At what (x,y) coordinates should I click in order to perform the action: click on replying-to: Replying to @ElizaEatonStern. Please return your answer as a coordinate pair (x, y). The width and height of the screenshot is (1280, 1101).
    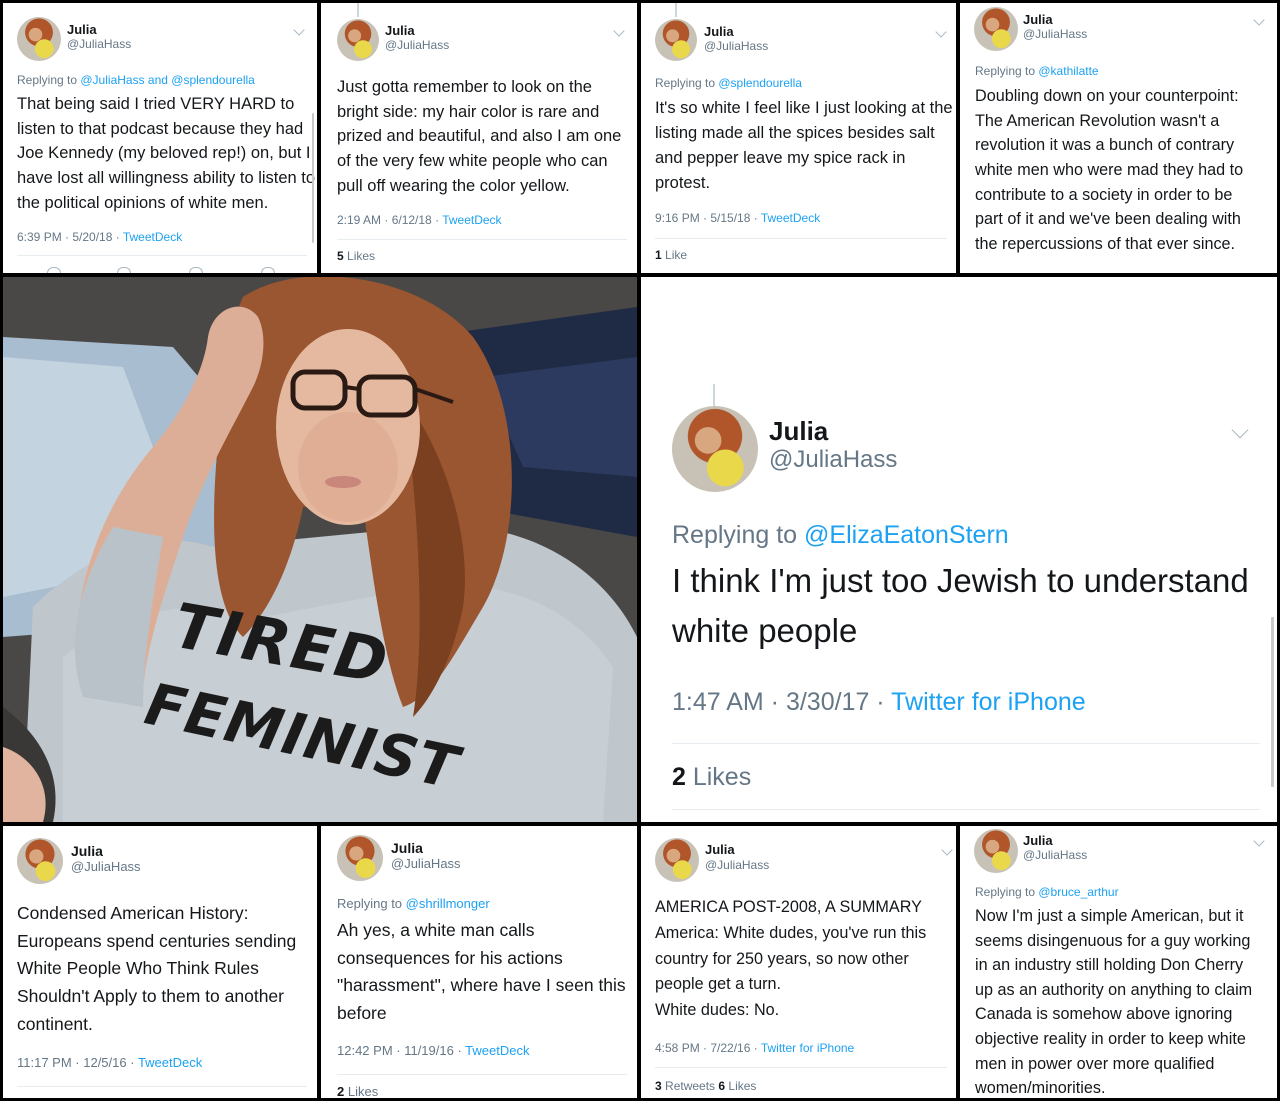
    Looking at the image, I should click on (840, 535).